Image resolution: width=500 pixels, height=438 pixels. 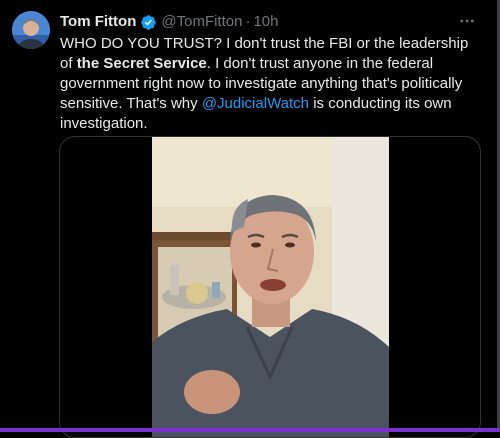 I want to click on author-handle: @TomFitton, so click(x=201, y=22).